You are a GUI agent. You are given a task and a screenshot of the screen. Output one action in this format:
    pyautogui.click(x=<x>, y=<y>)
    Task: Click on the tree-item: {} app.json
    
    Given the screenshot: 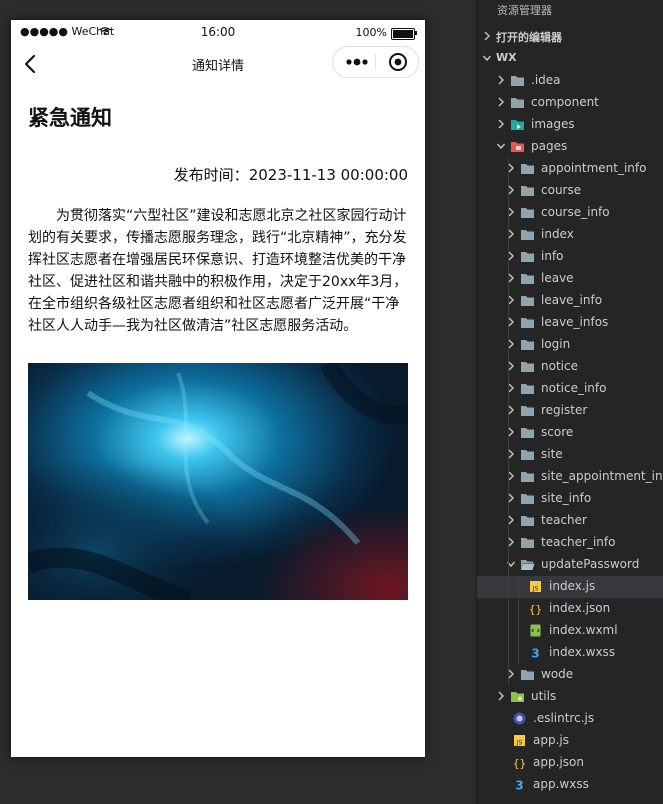 What is the action you would take?
    pyautogui.click(x=570, y=763)
    